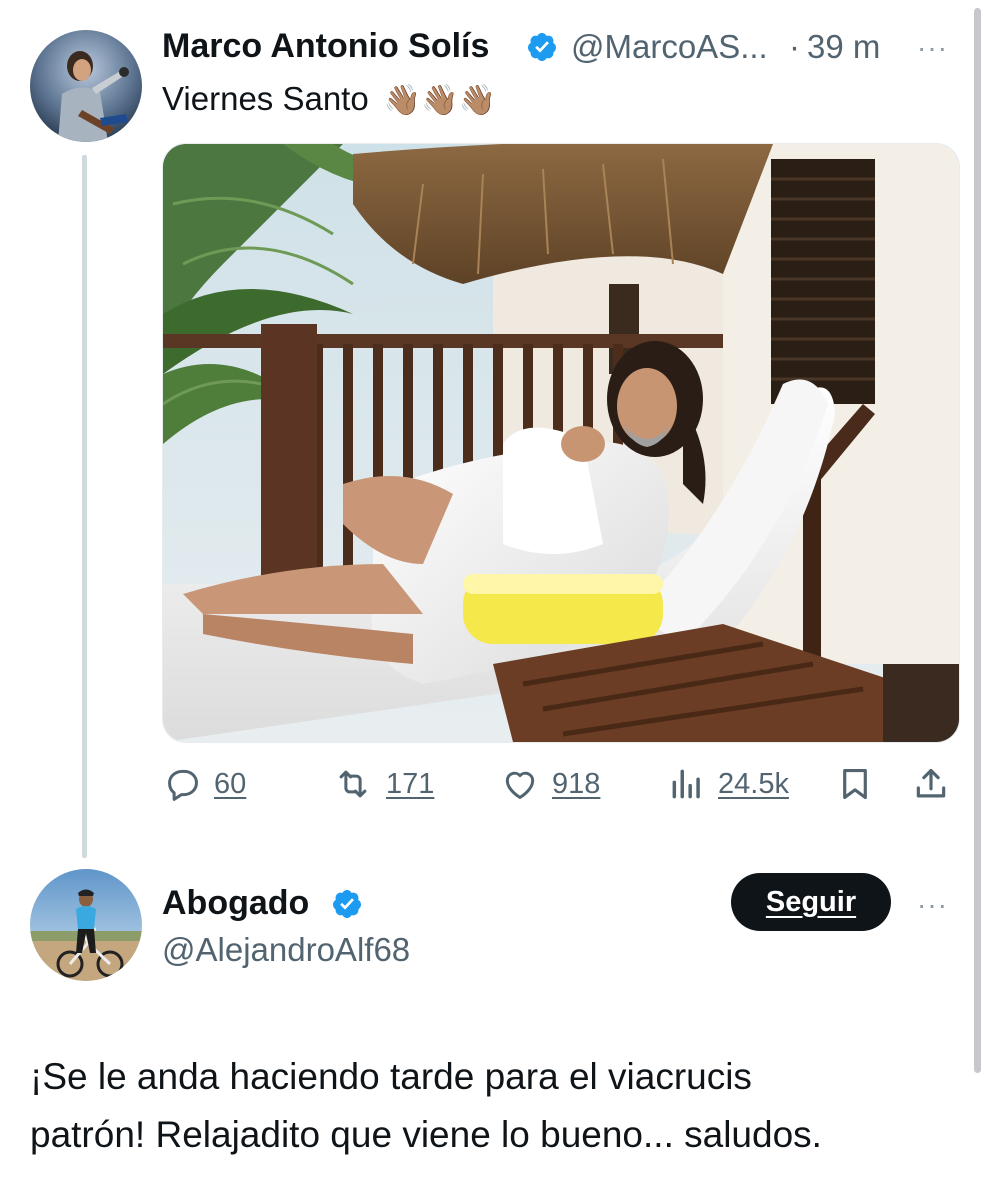 The image size is (989, 1200). What do you see at coordinates (520, 785) in the screenshot?
I see `heart-icon` at bounding box center [520, 785].